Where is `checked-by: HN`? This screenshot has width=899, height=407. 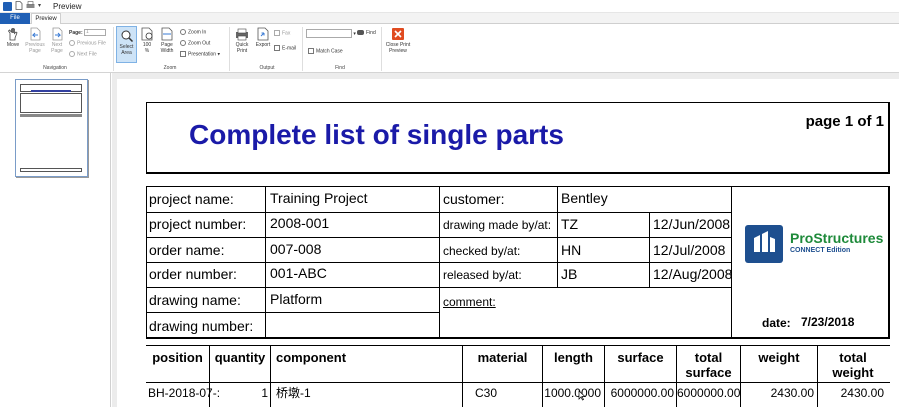 checked-by: HN is located at coordinates (571, 250).